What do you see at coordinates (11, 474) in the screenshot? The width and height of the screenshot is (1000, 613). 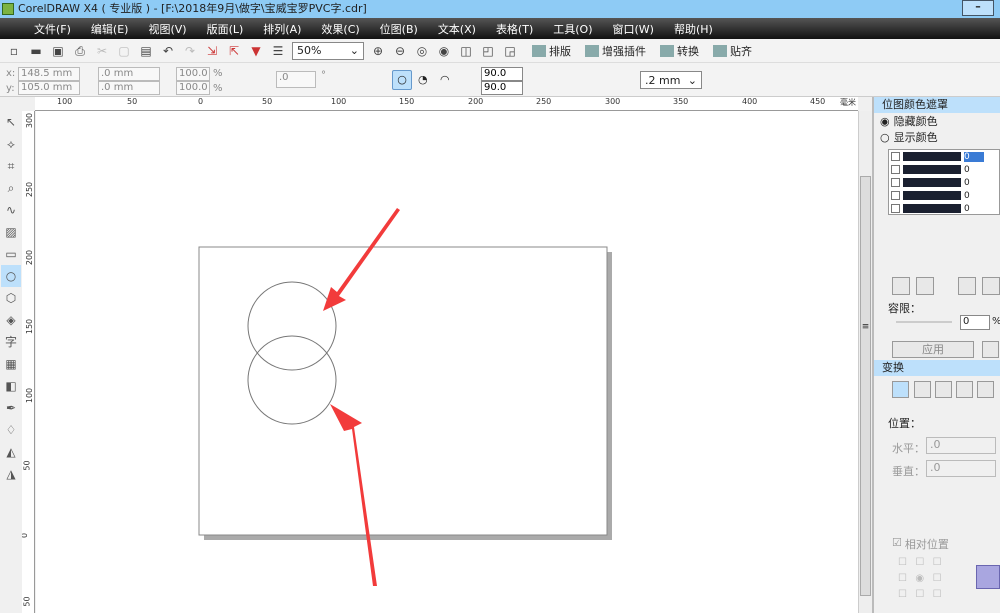 I see `interactive-fill-icon: ◮` at bounding box center [11, 474].